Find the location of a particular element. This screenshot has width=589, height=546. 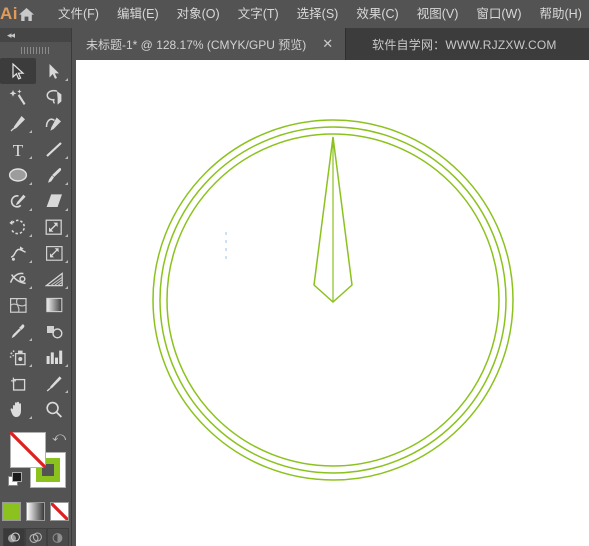

draw-normal-button is located at coordinates (13, 537).